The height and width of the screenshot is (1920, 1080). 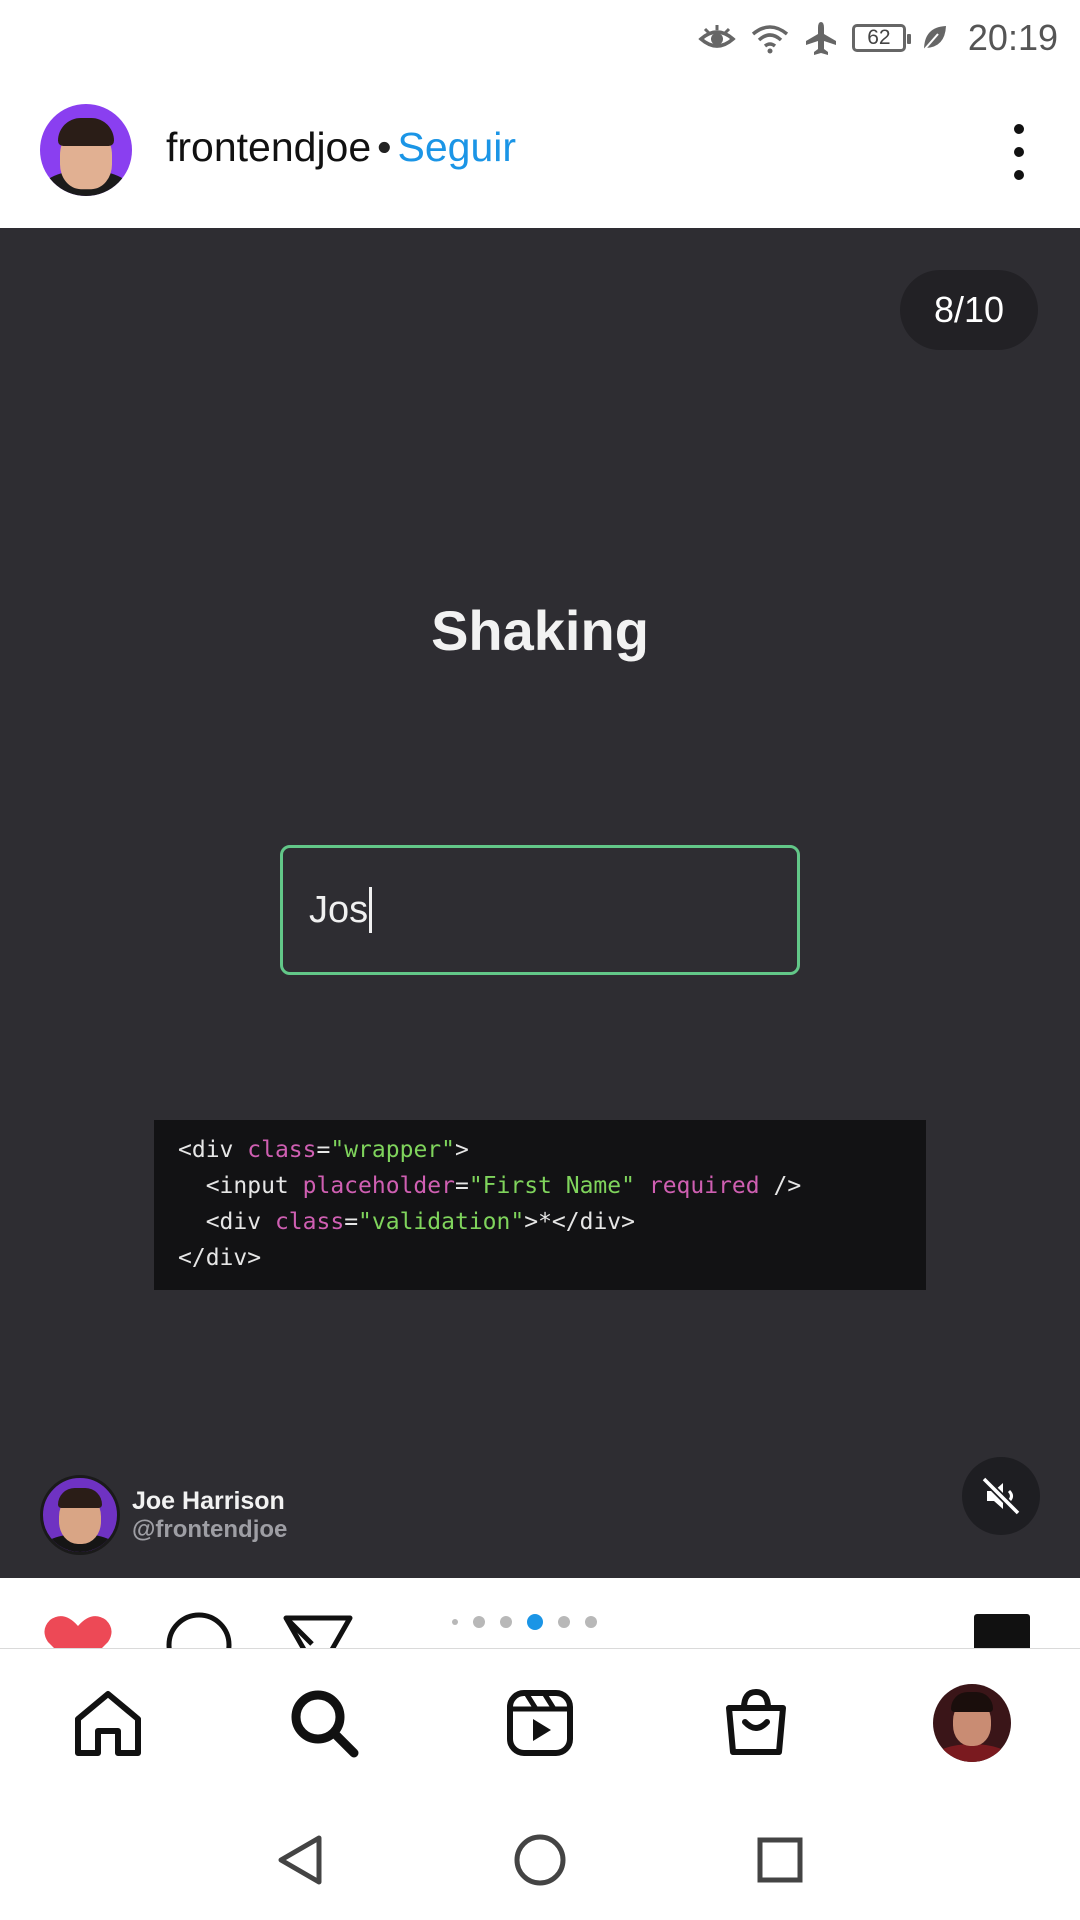 I want to click on demo-input-value: Jos, so click(x=339, y=909).